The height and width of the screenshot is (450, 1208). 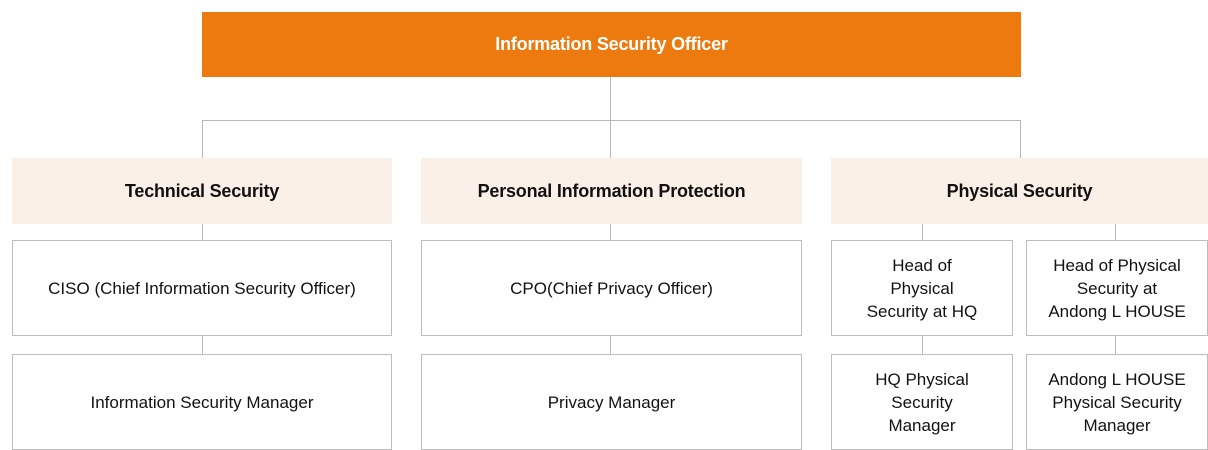 I want to click on privacy-manager-node: Privacy Manager, so click(x=611, y=402).